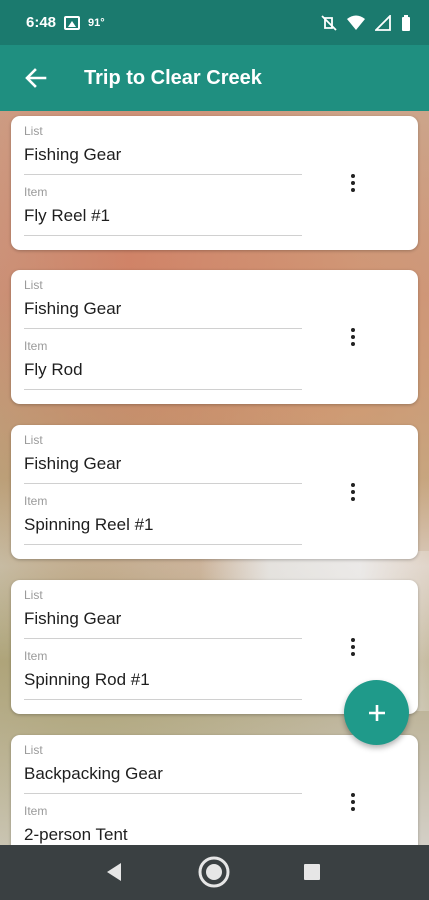 This screenshot has width=429, height=900. Describe the element at coordinates (383, 22) in the screenshot. I see `signal-icon` at that location.